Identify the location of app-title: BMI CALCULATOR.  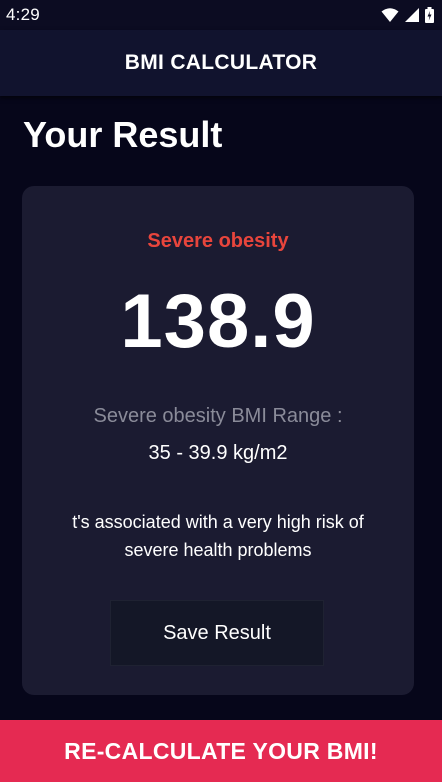
(221, 62).